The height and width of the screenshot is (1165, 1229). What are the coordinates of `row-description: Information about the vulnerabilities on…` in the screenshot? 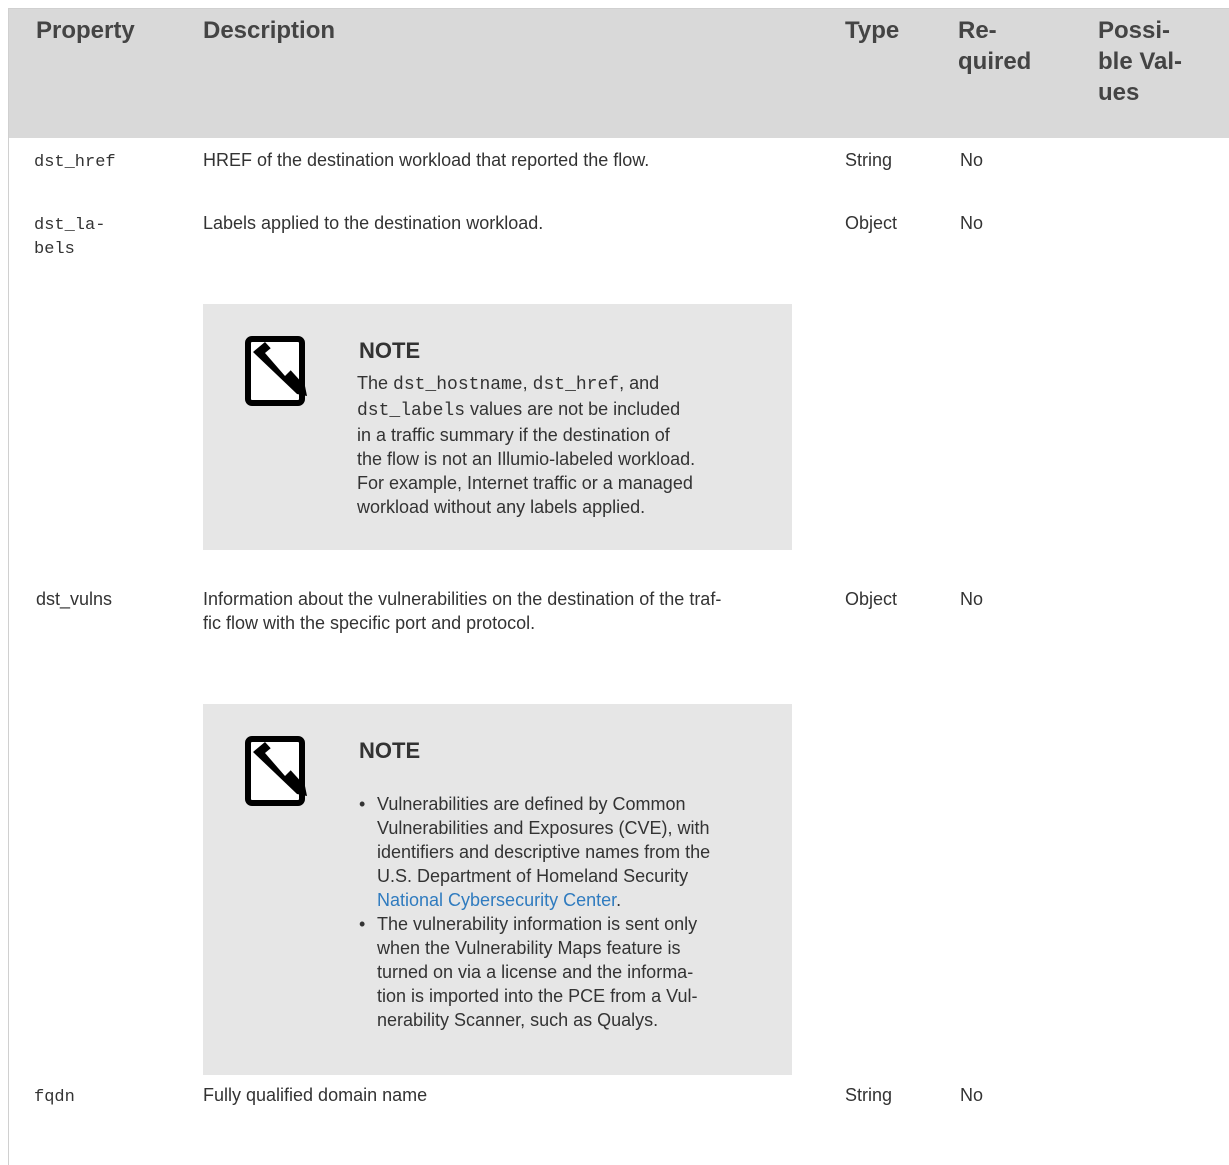 It's located at (462, 611).